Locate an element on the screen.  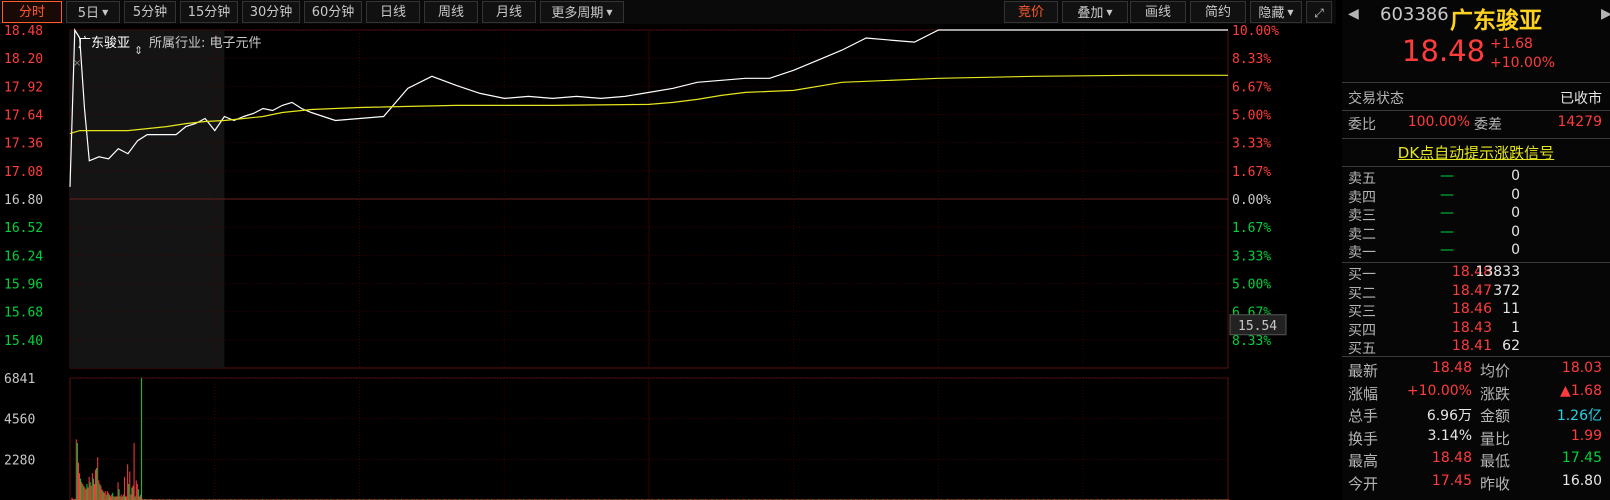
tab-intraday: 分时 is located at coordinates (32, 12).